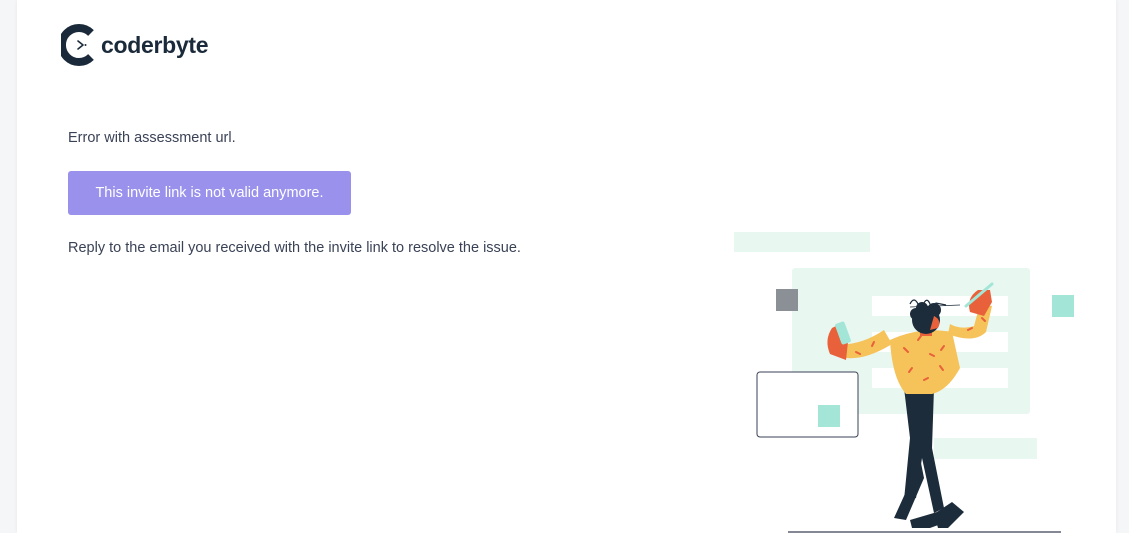 This screenshot has width=1129, height=533. I want to click on invite-invalid-button: This invite link is not valid anymore., so click(209, 193).